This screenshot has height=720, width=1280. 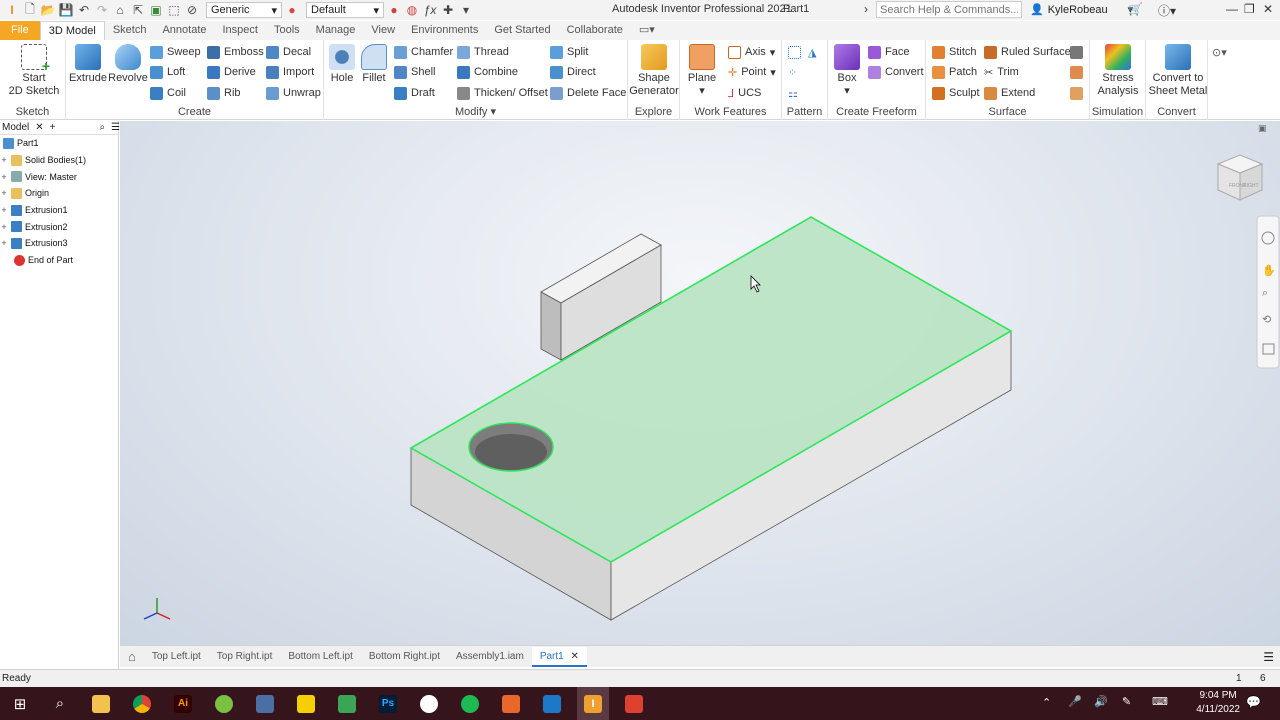 I want to click on loft-button: Loft, so click(x=167, y=72).